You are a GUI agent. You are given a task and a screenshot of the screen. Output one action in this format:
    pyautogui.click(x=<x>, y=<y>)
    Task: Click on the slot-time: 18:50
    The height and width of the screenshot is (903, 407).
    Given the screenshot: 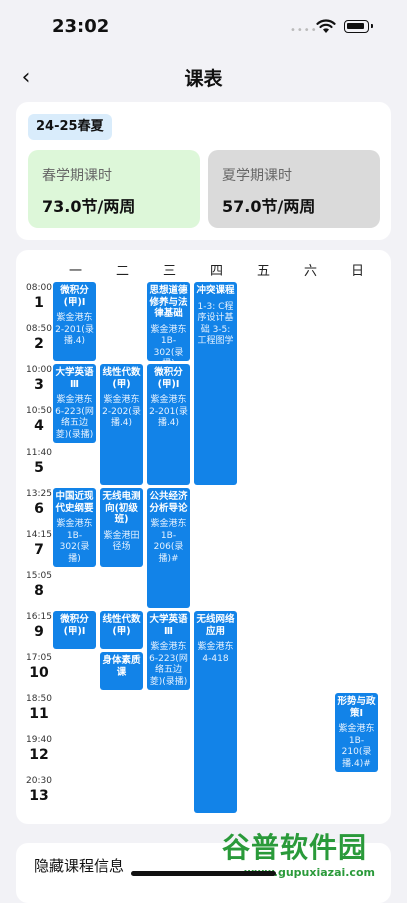 What is the action you would take?
    pyautogui.click(x=39, y=699)
    